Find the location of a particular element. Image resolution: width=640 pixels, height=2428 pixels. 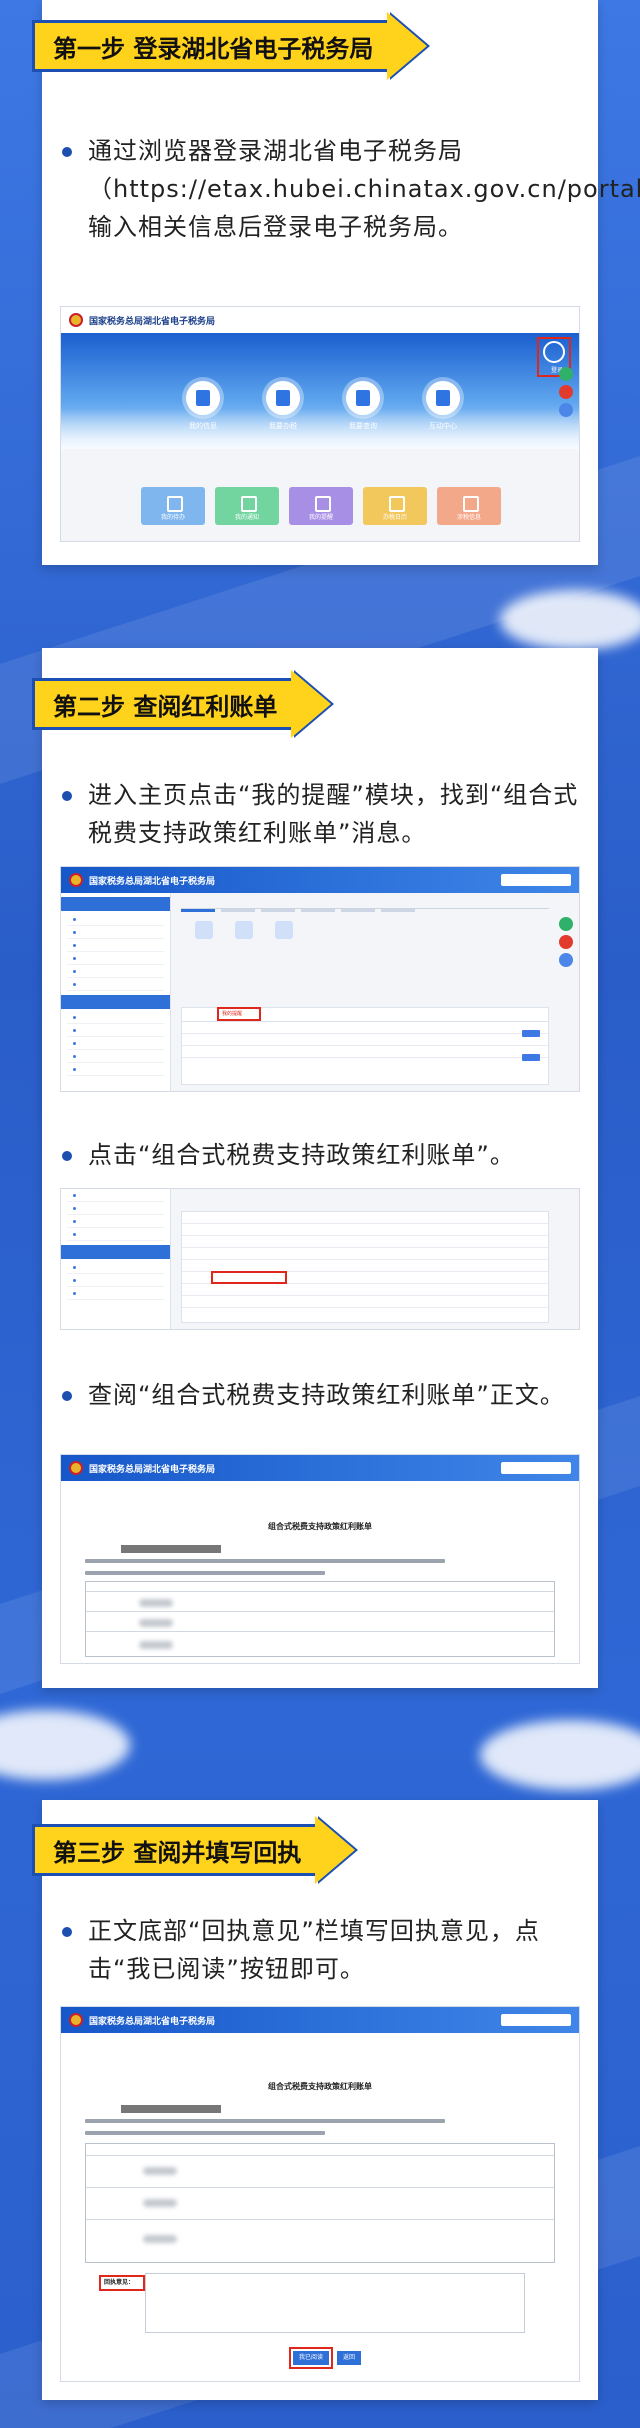

step-1-title: 第一步 登录湖北省电子税务局 is located at coordinates (211, 46).